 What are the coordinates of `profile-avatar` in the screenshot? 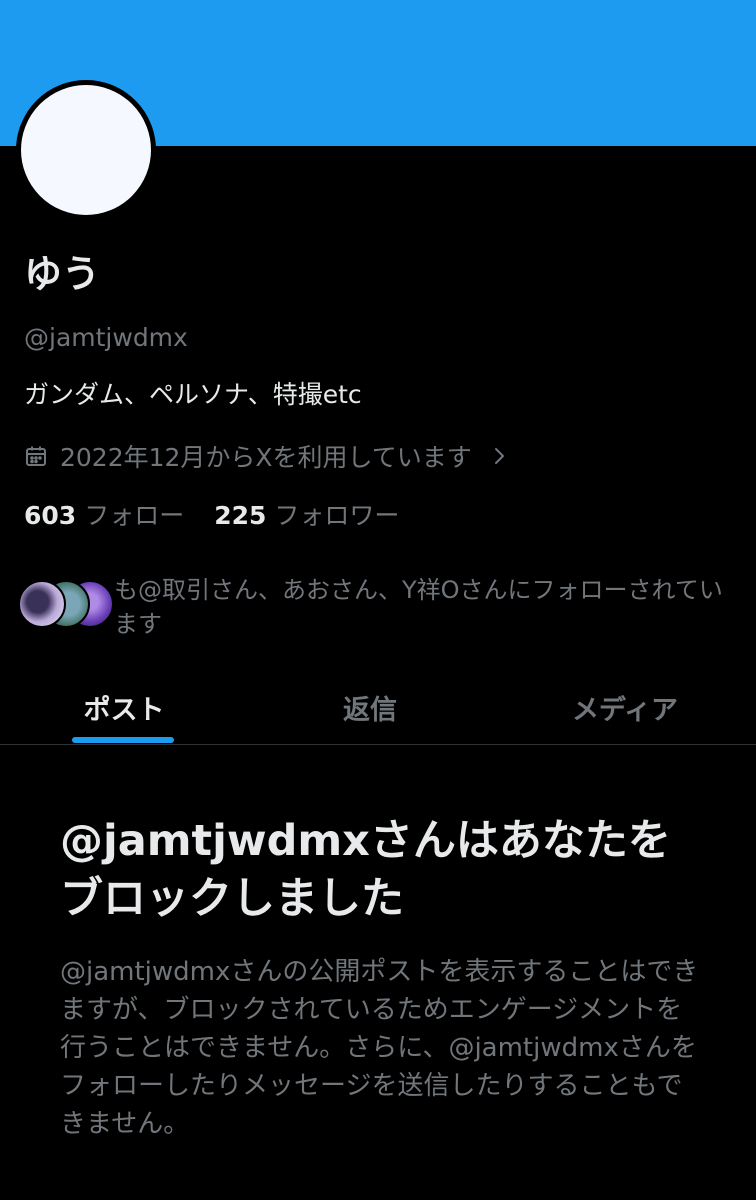 It's located at (86, 150).